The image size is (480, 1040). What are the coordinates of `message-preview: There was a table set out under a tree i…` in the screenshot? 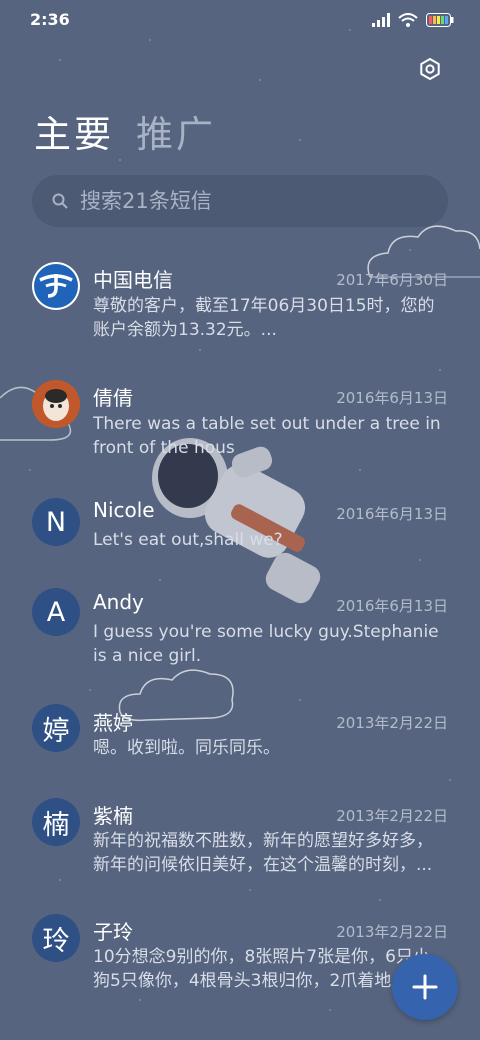 It's located at (267, 436).